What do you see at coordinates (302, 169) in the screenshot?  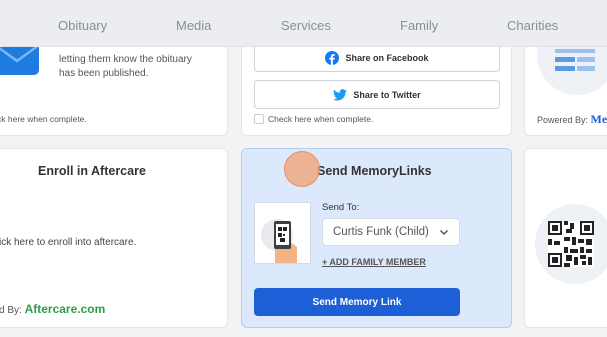 I see `cursor-highlight` at bounding box center [302, 169].